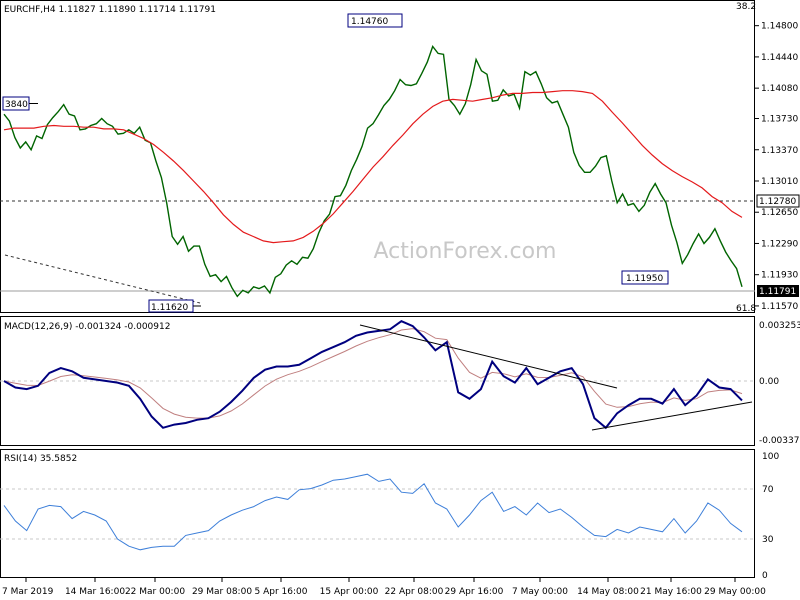 The height and width of the screenshot is (600, 800). What do you see at coordinates (40, 459) in the screenshot?
I see `rsi-header: RSI(14) 35.5852` at bounding box center [40, 459].